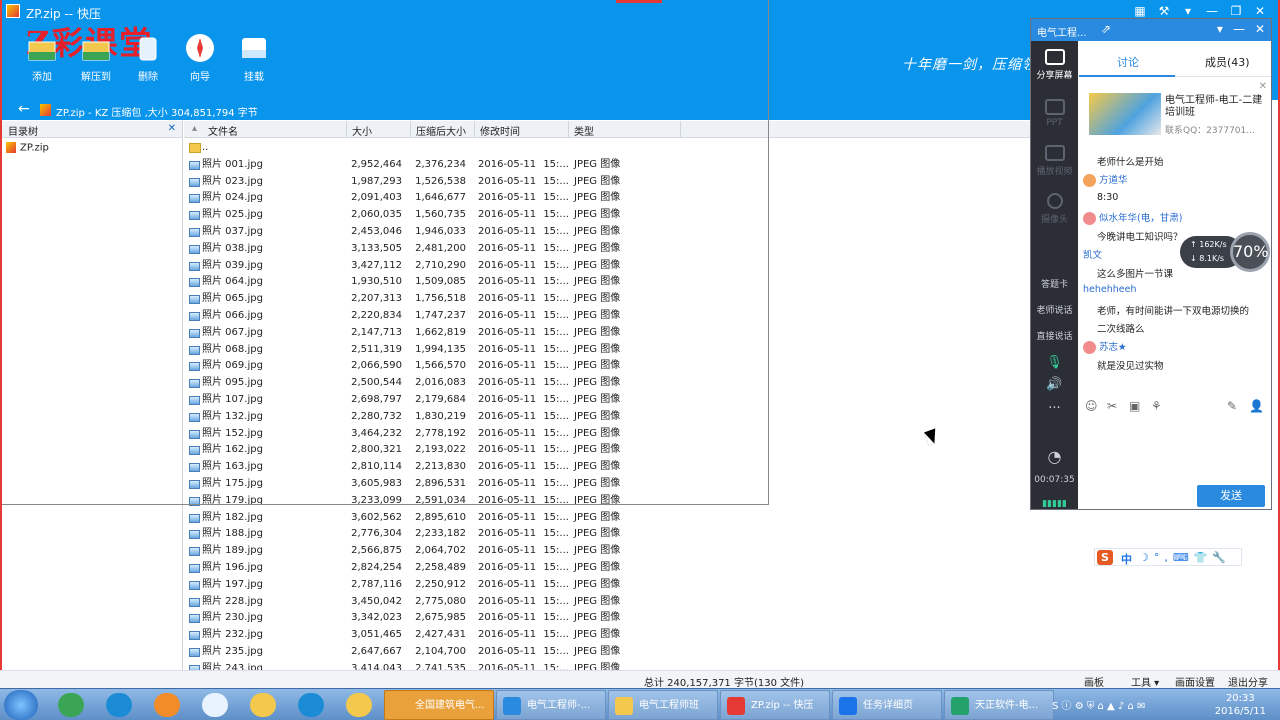 The height and width of the screenshot is (720, 1280). Describe the element at coordinates (200, 57) in the screenshot. I see `wizard-button: 向导` at that location.